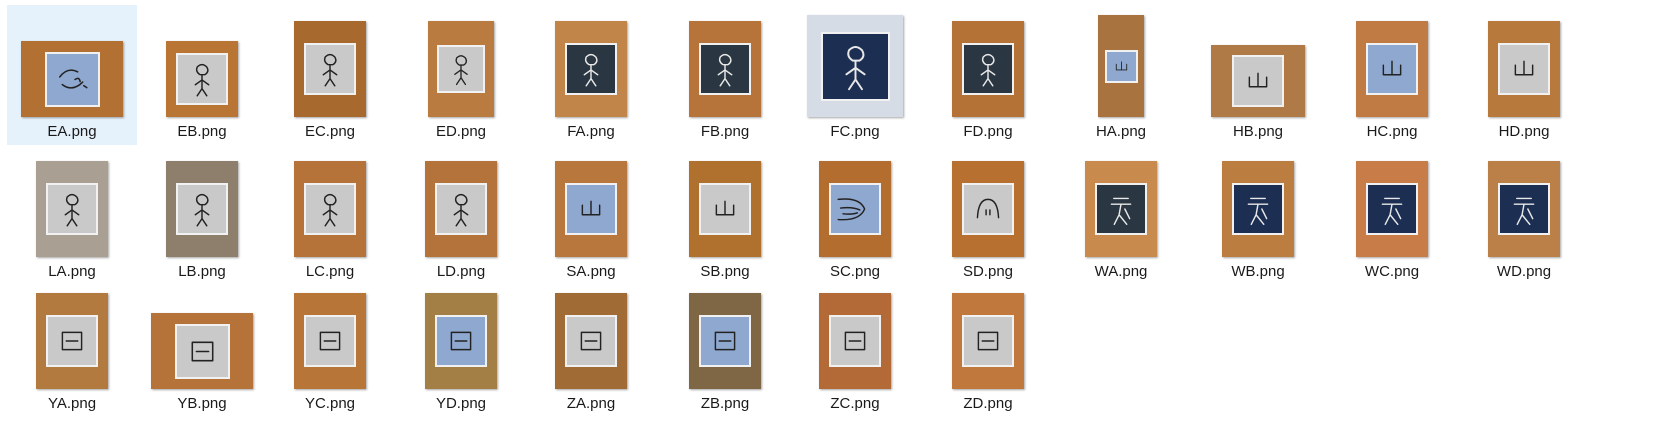  I want to click on file-item: ZA.png, so click(591, 347).